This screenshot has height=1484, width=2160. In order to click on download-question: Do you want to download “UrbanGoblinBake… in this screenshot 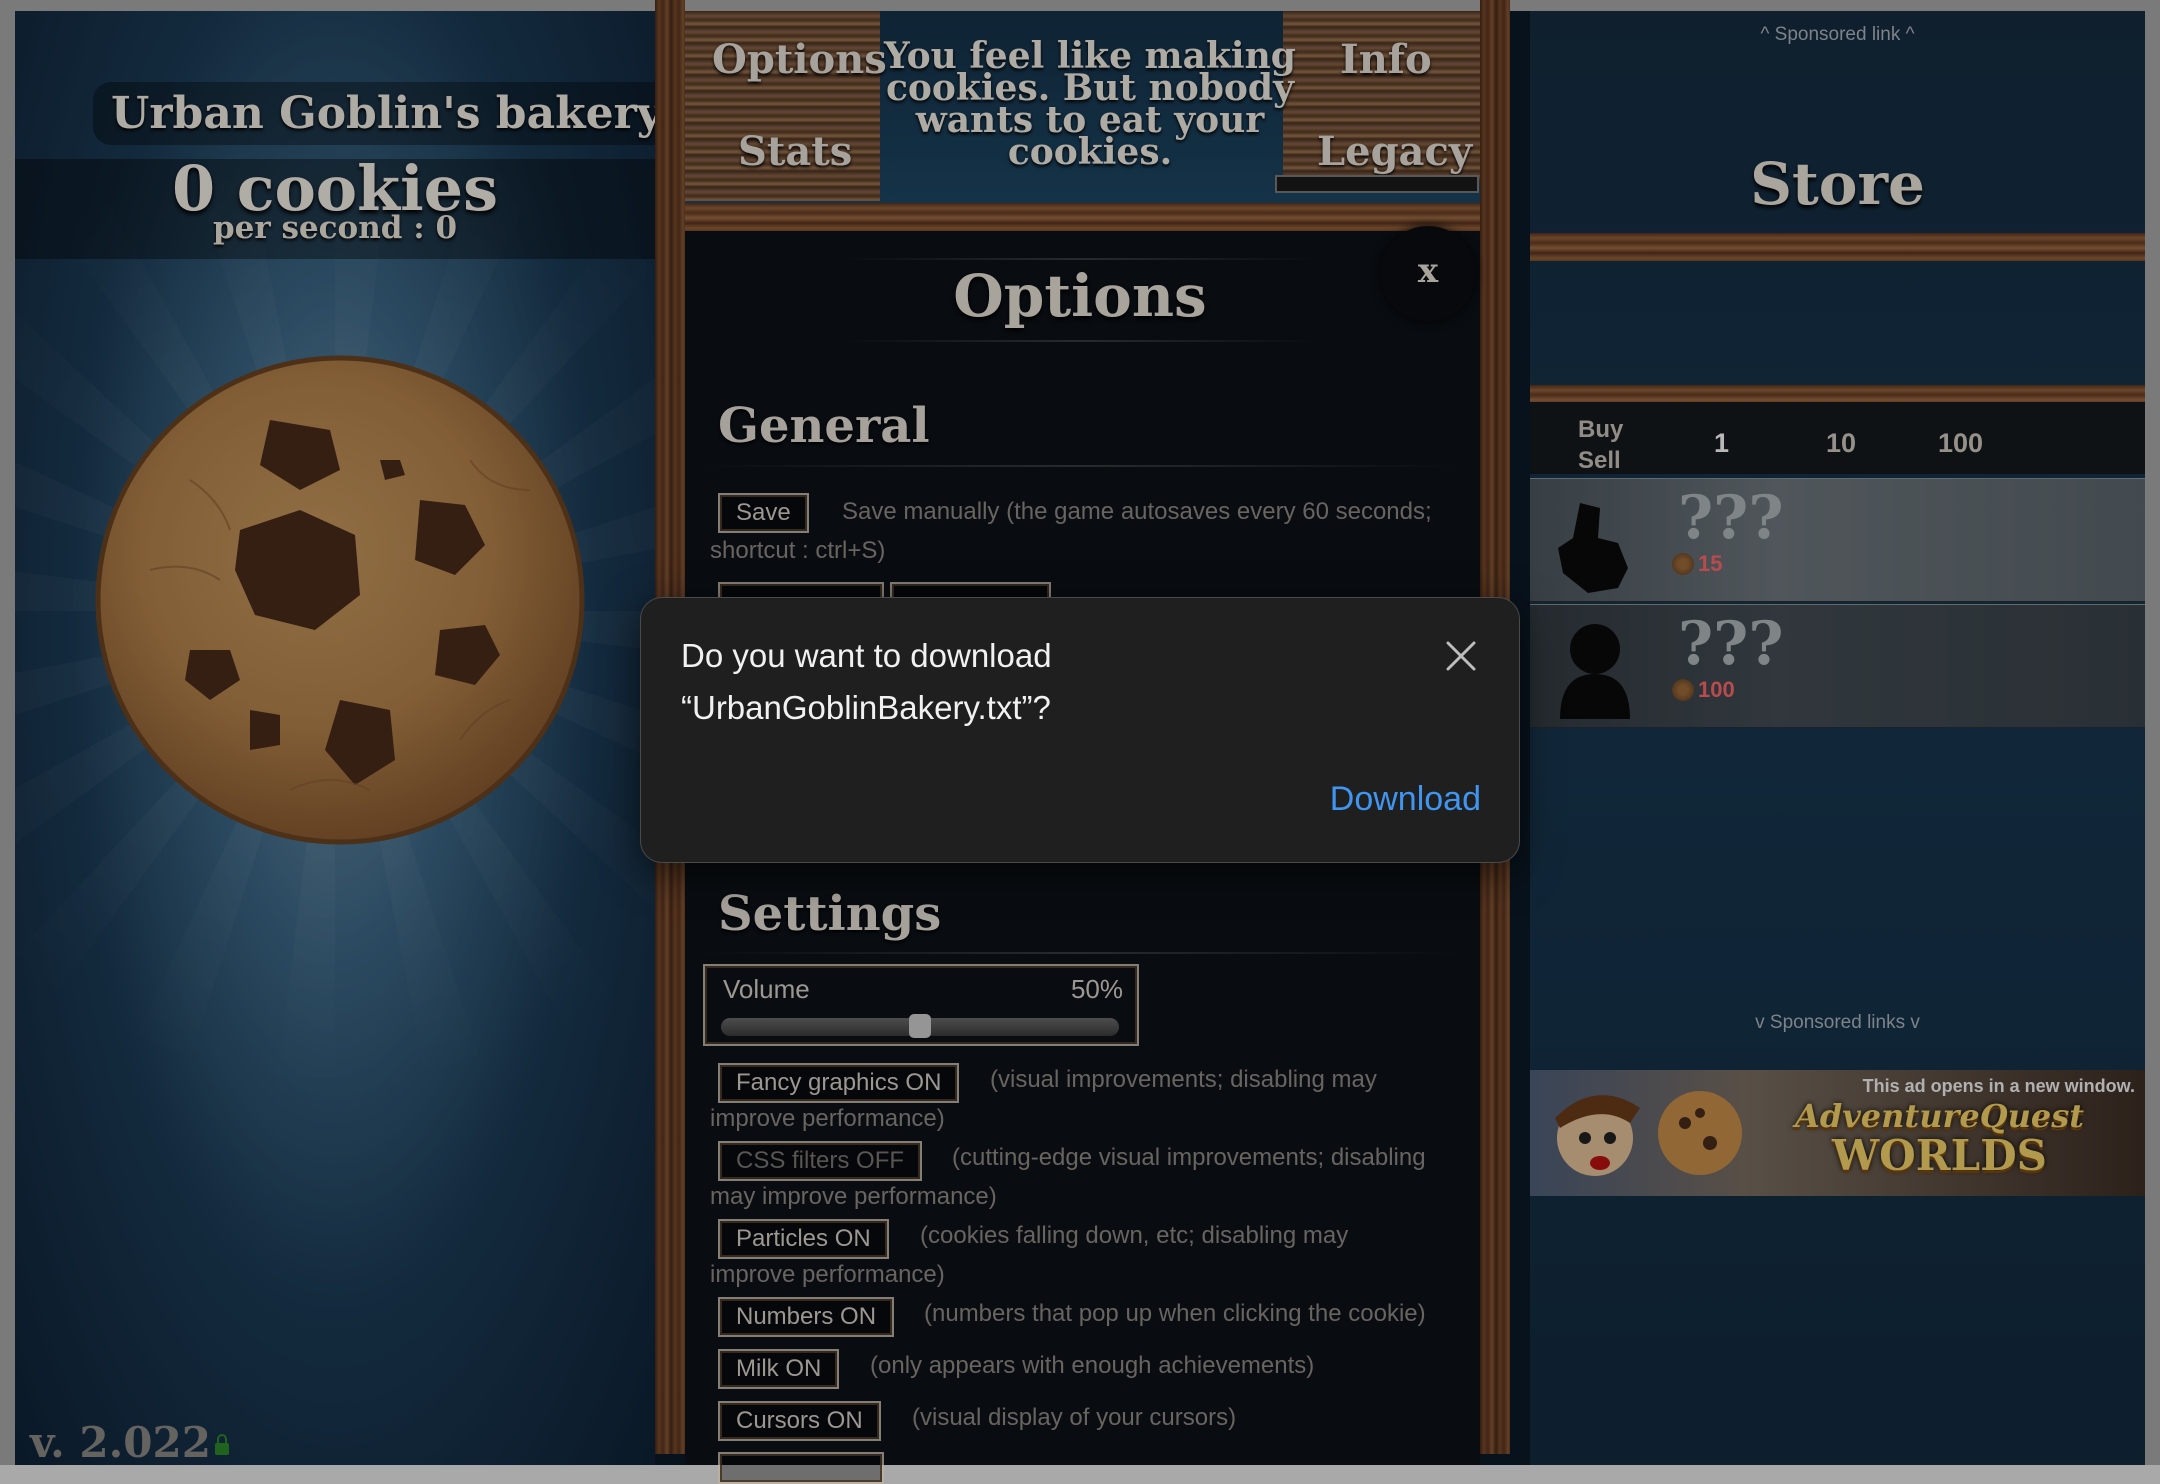, I will do `click(866, 681)`.